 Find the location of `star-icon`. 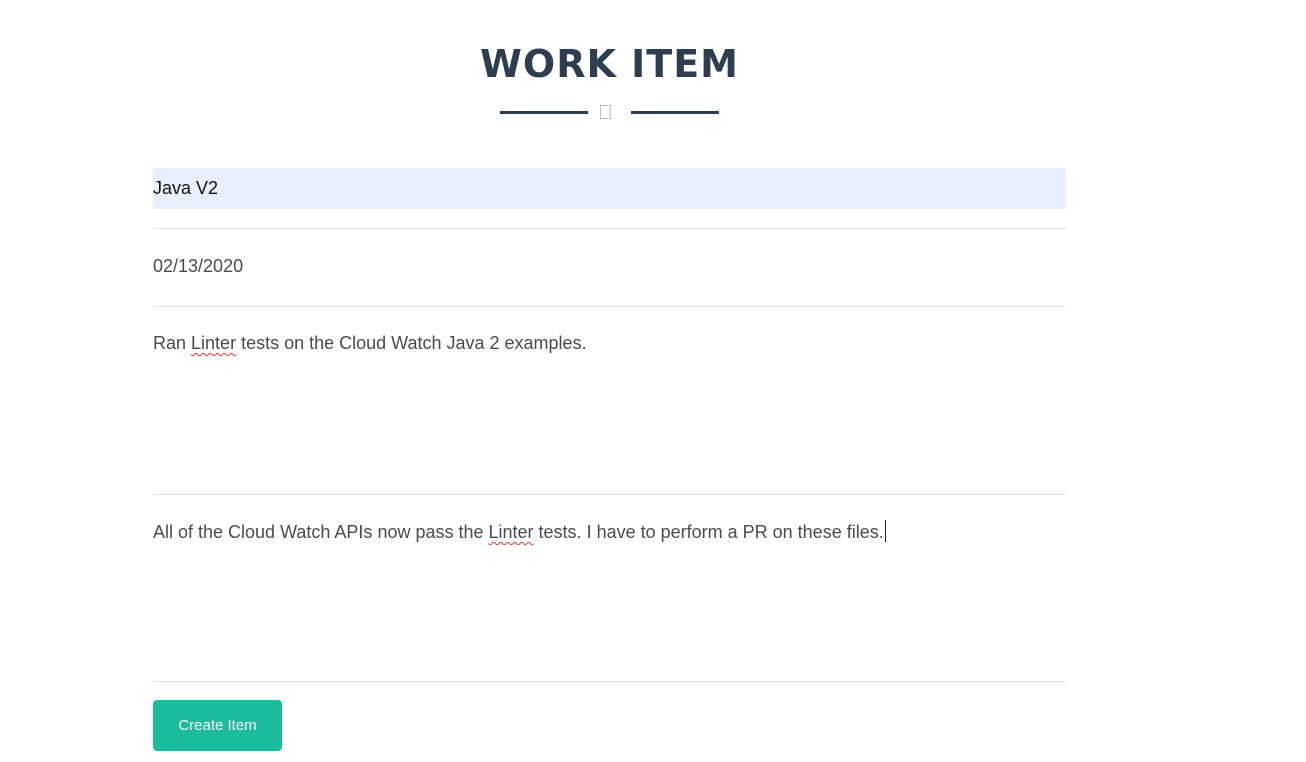

star-icon is located at coordinates (605, 112).